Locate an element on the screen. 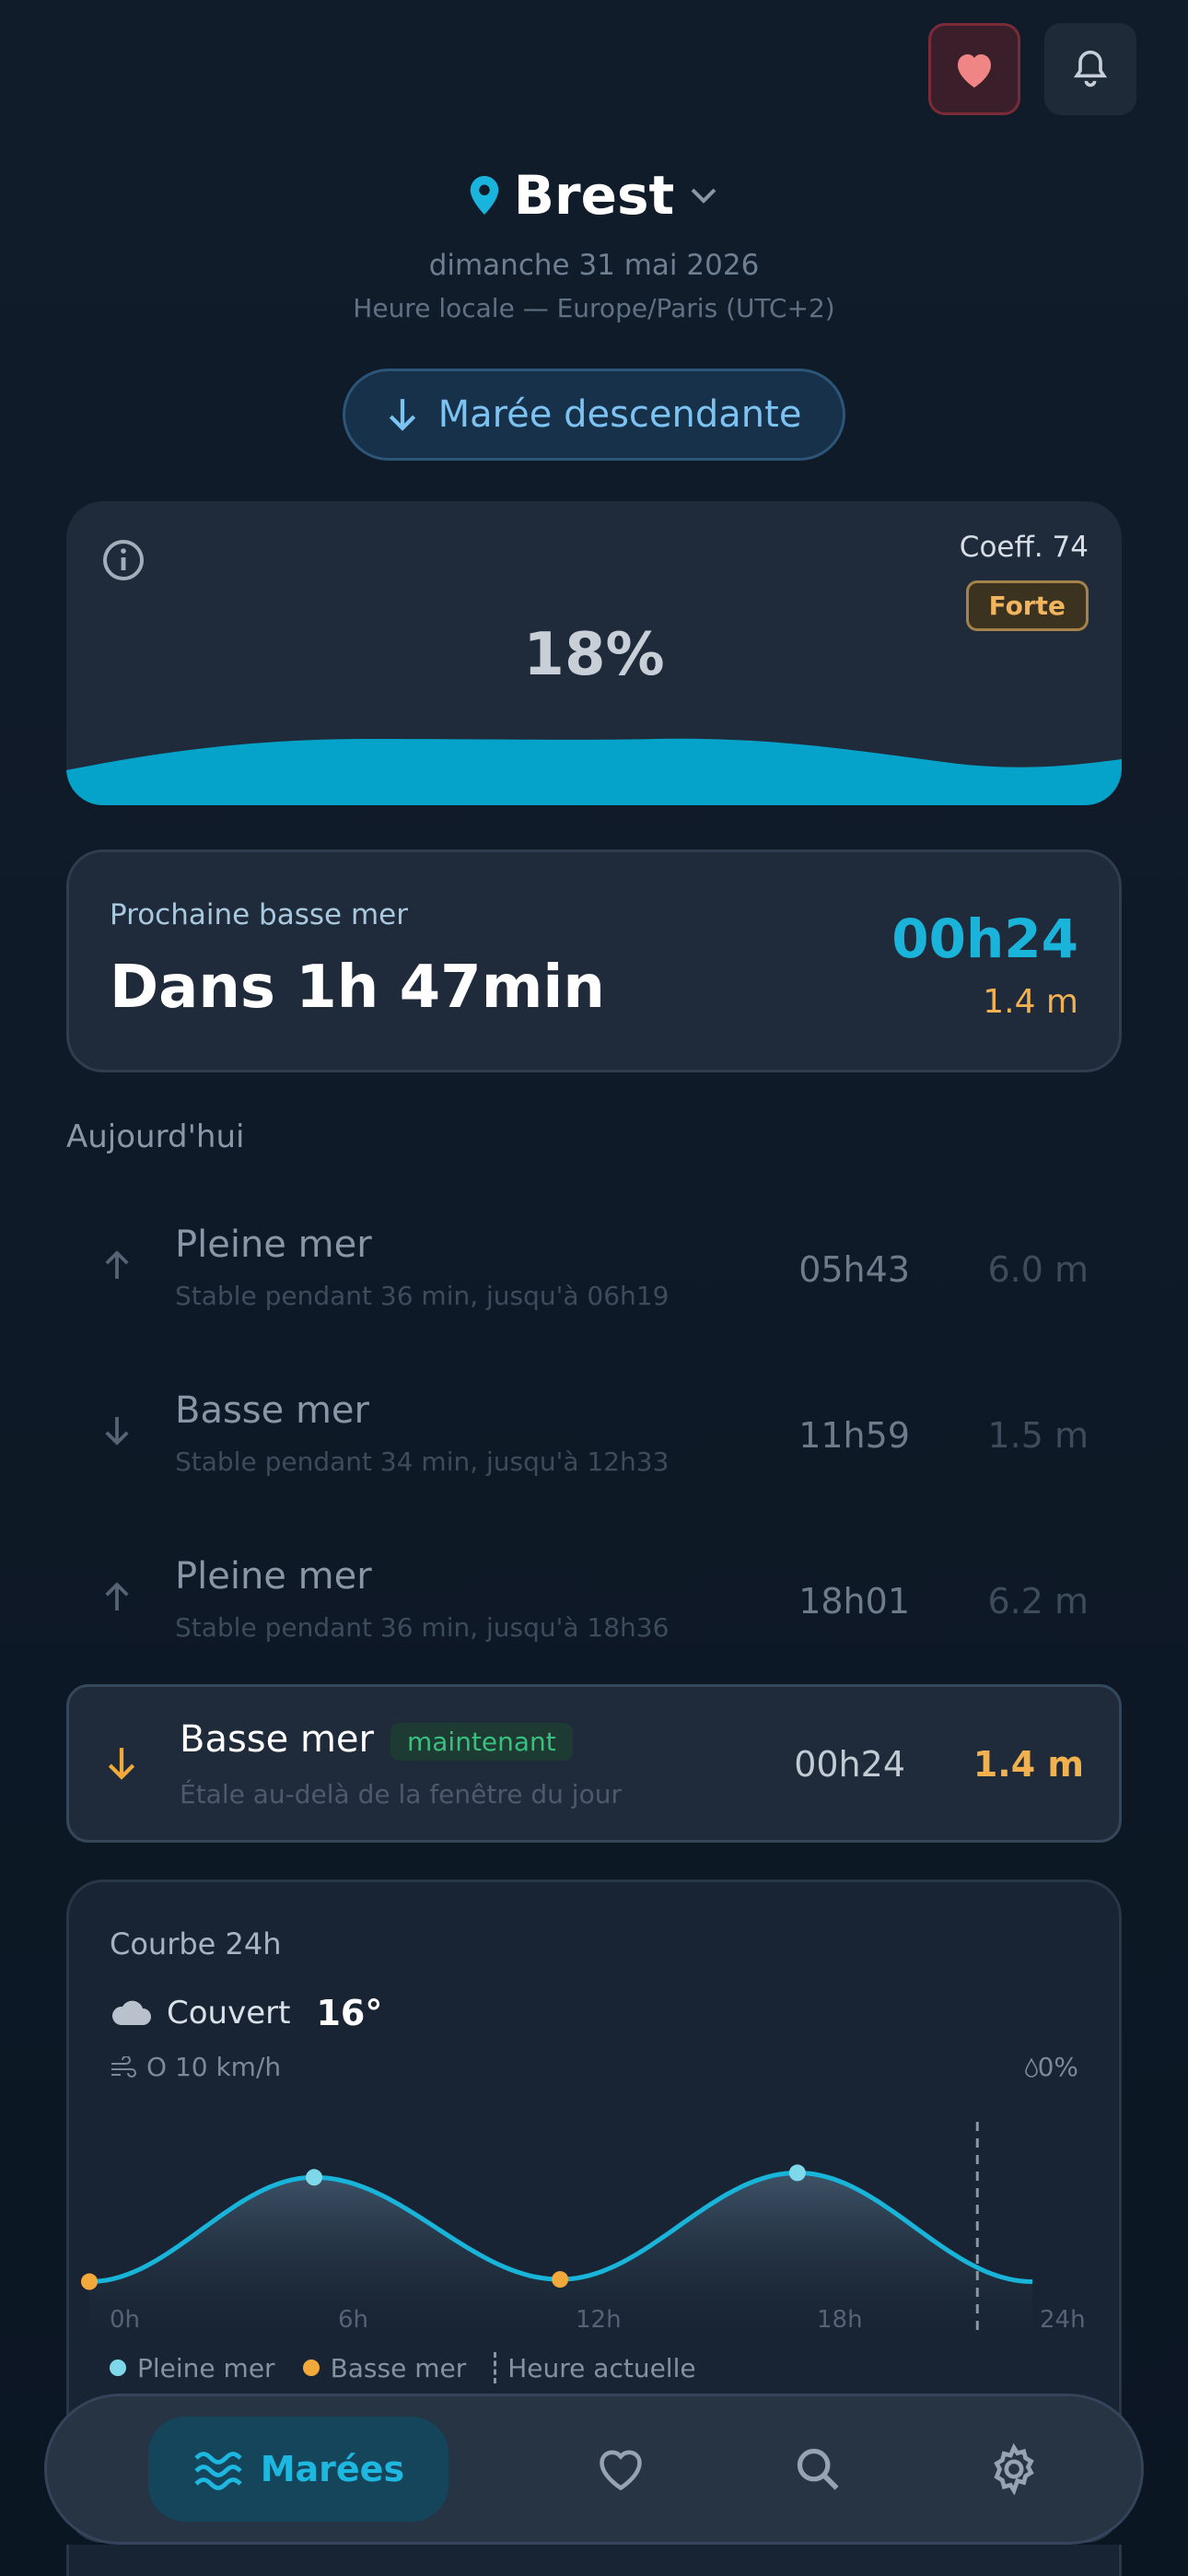 This screenshot has width=1188, height=2576. city-name: Brest is located at coordinates (594, 195).